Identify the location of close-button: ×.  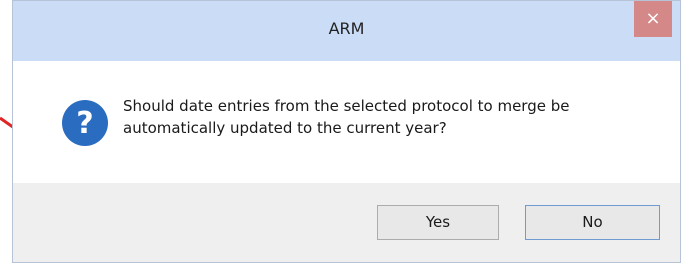
(653, 19).